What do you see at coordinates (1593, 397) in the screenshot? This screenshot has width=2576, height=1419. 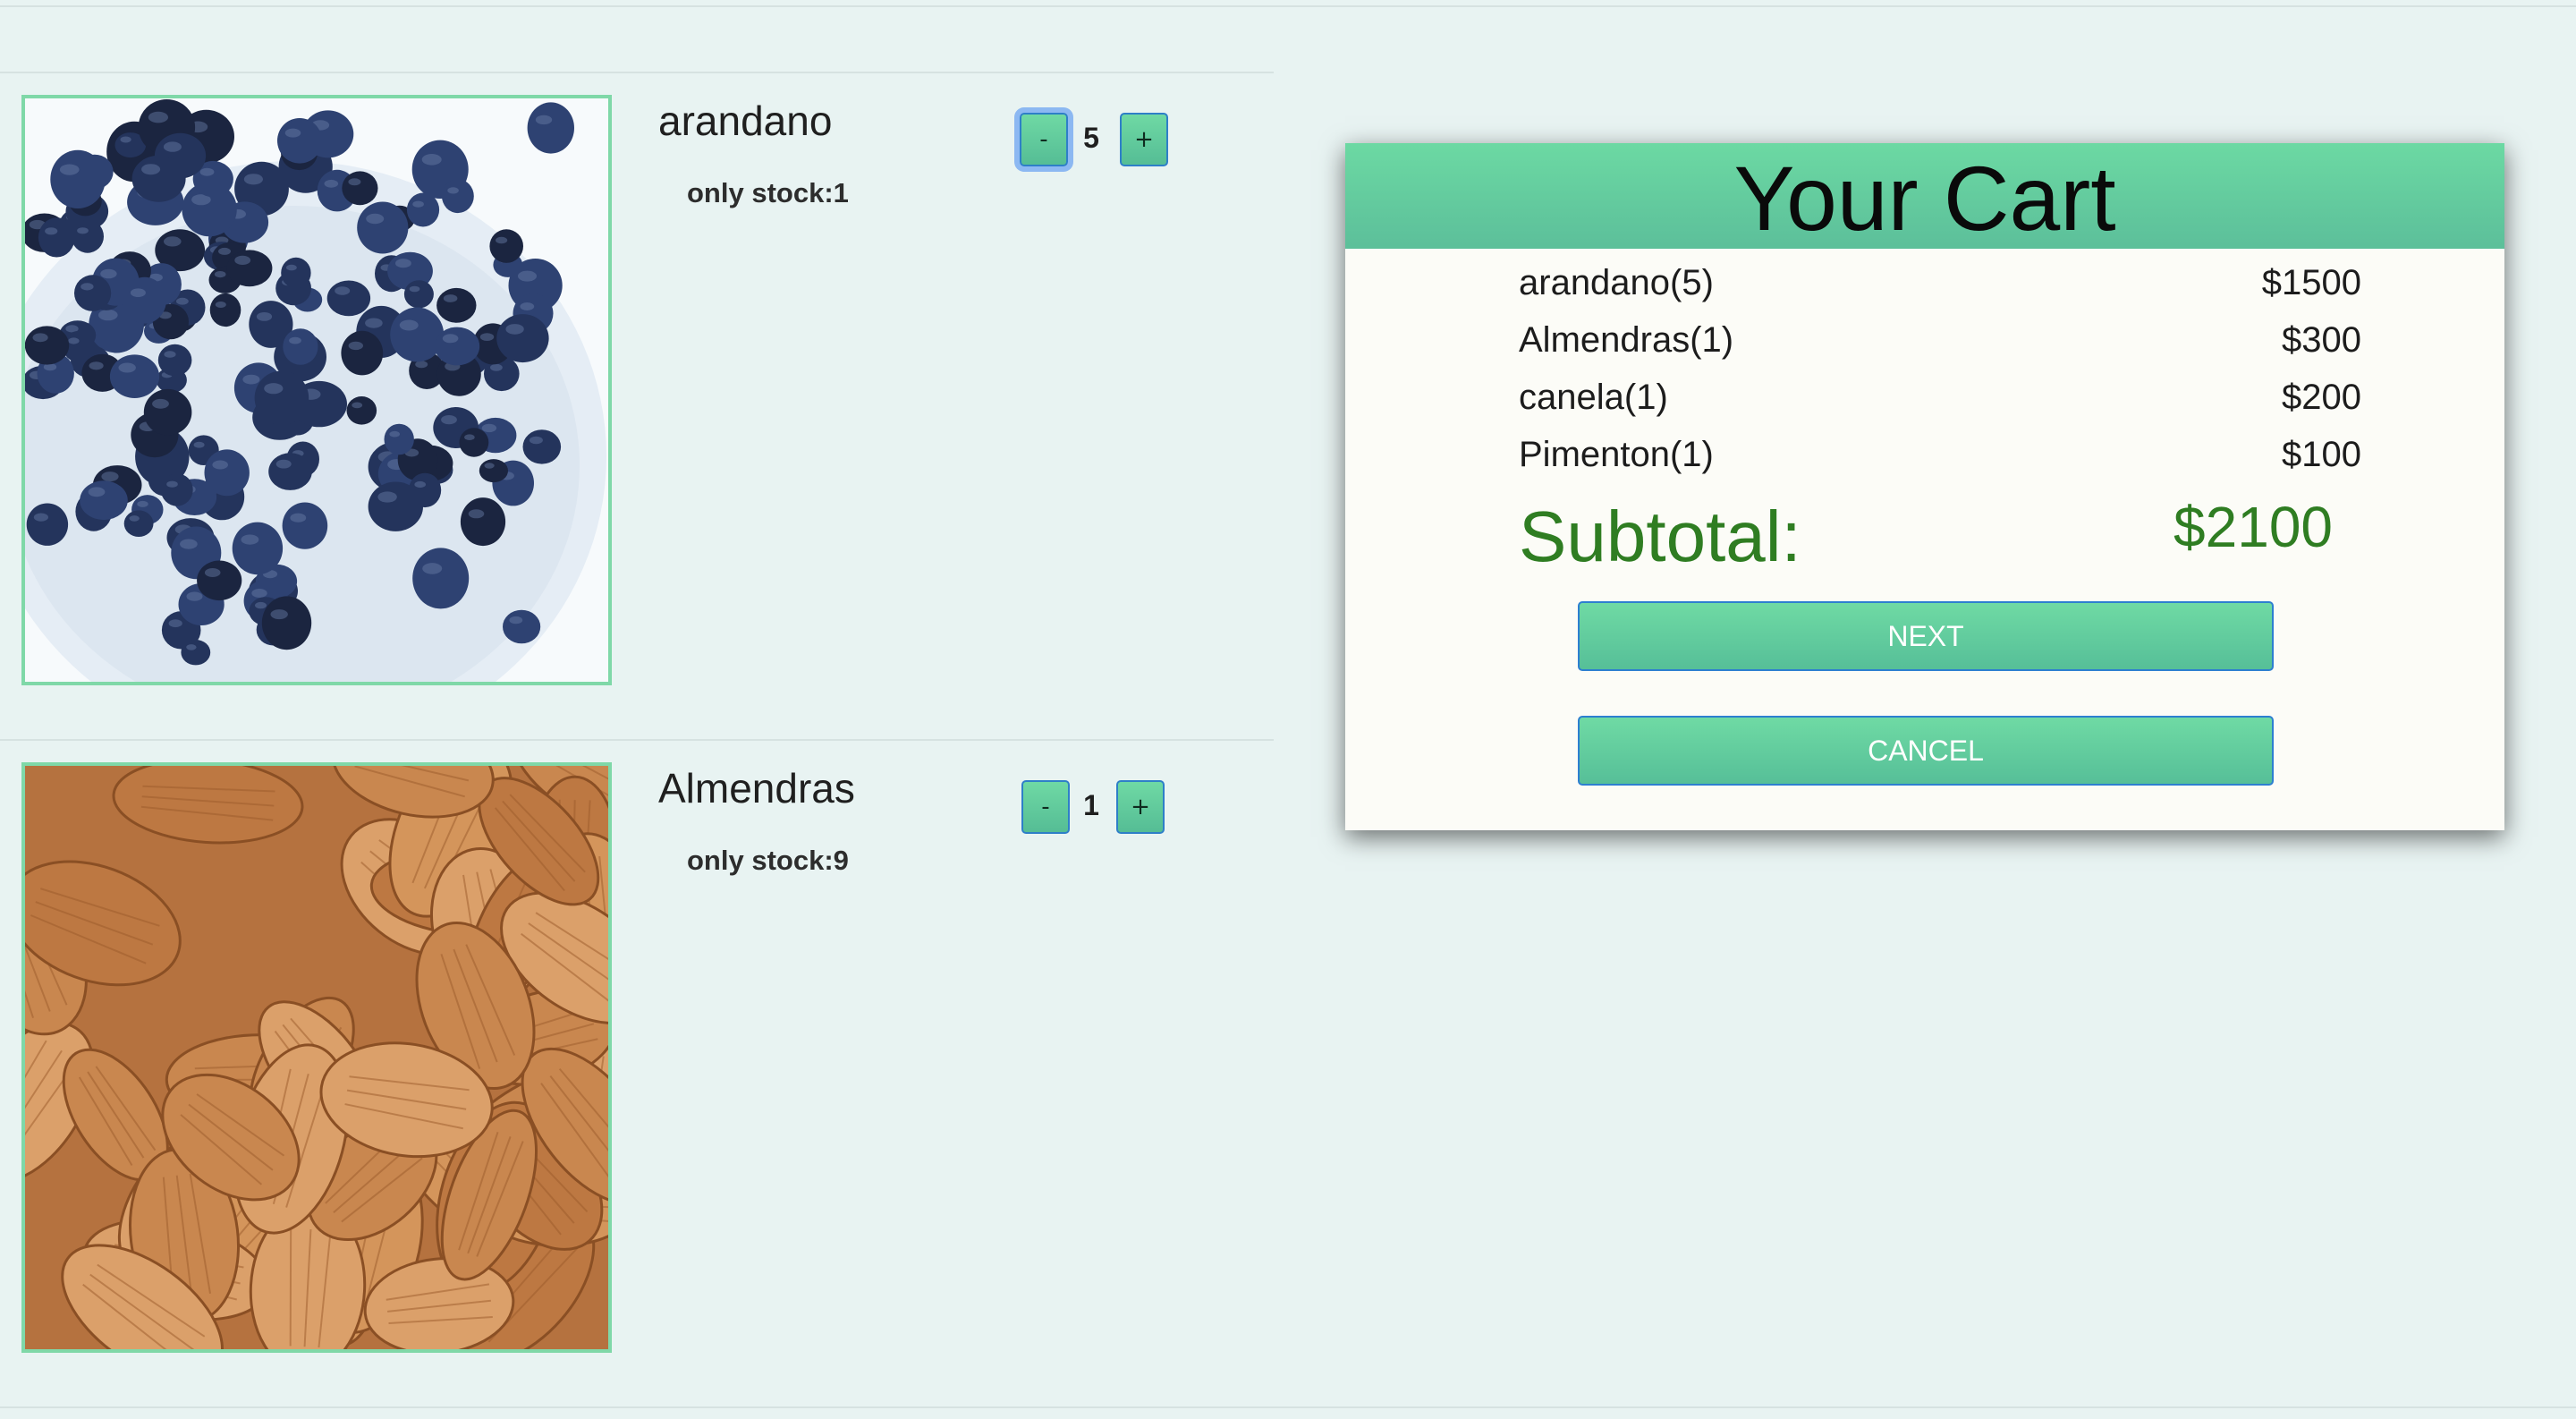 I see `cart-item-label: canela(1)` at bounding box center [1593, 397].